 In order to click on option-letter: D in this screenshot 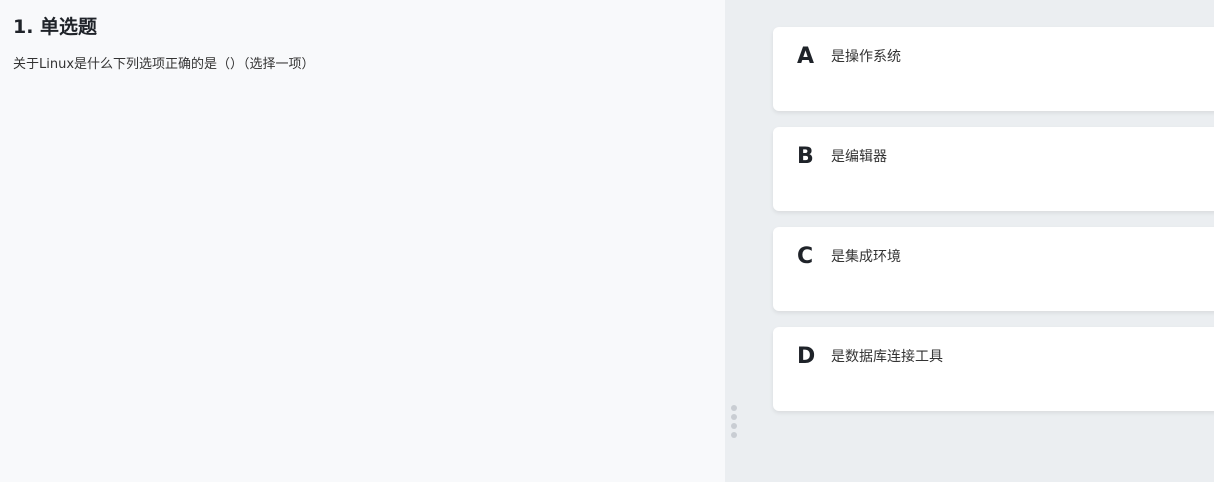, I will do `click(806, 356)`.